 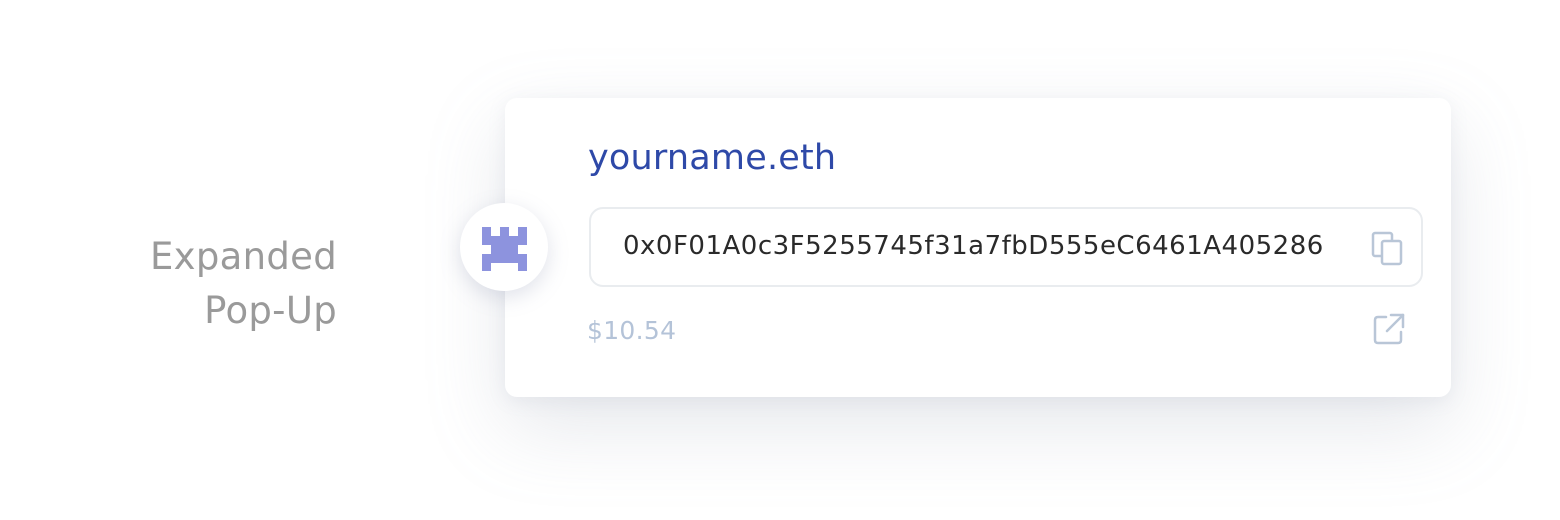 What do you see at coordinates (207, 284) in the screenshot?
I see `side-label: Expanded Pop-Up` at bounding box center [207, 284].